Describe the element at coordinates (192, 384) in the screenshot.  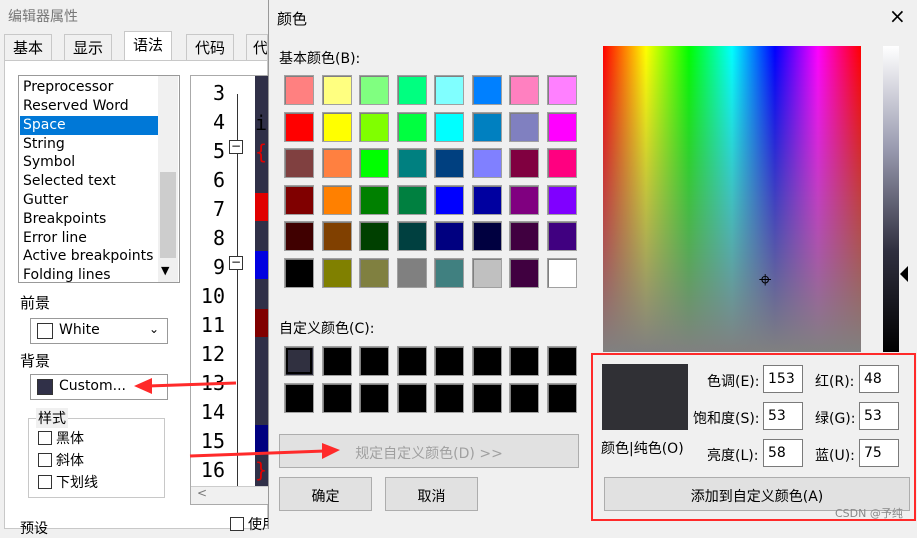
I see `arrow-to-custom` at that location.